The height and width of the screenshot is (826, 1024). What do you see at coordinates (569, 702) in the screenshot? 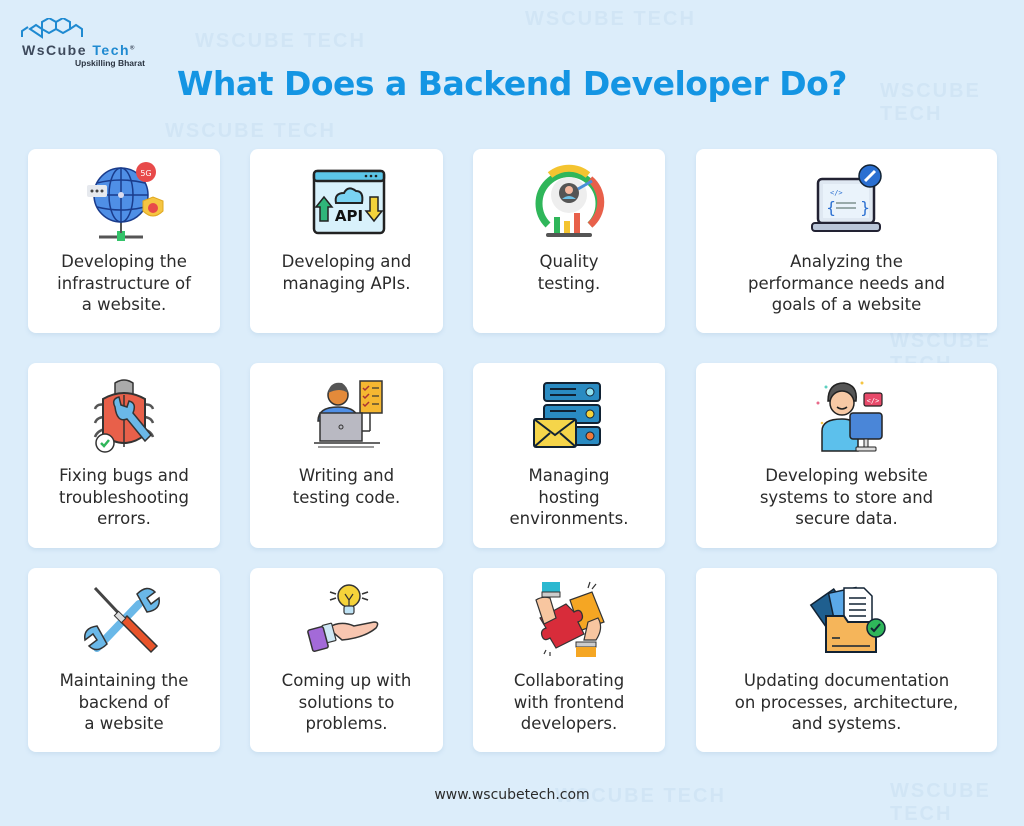
I see `card-label: Collaborating with frontend developers.` at bounding box center [569, 702].